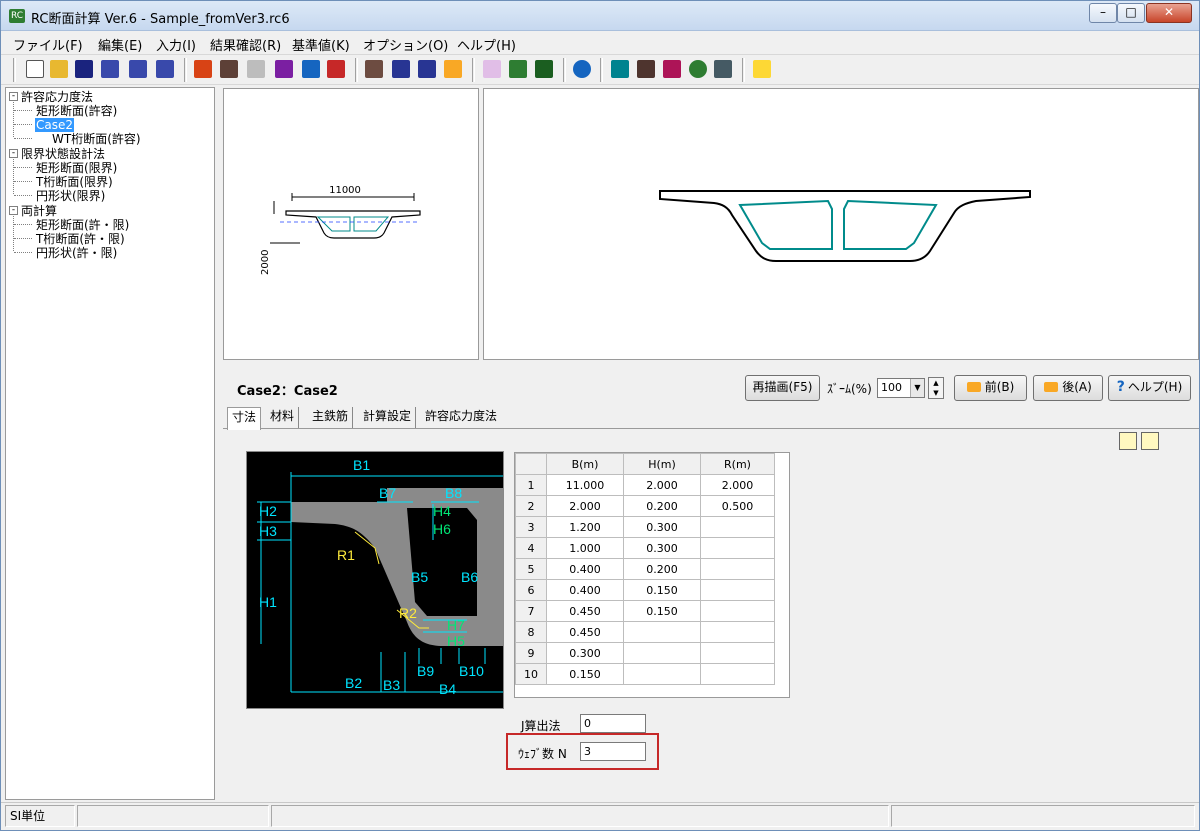 This screenshot has width=1200, height=831. What do you see at coordinates (245, 44) in the screenshot?
I see `menu-results: 結果確認(R)` at bounding box center [245, 44].